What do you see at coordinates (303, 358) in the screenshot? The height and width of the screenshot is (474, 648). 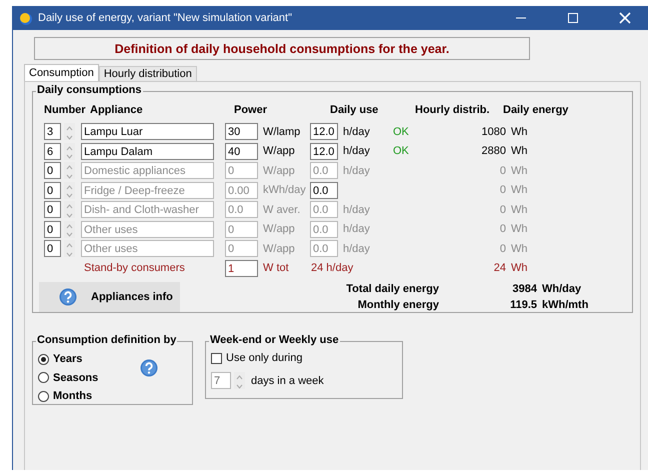 I see `checkbox-option: Use only during` at bounding box center [303, 358].